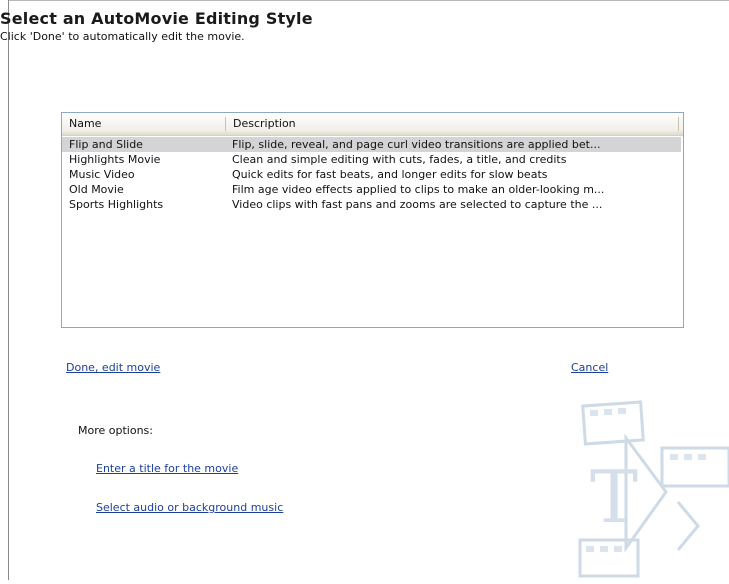 This screenshot has height=584, width=729. Describe the element at coordinates (167, 468) in the screenshot. I see `enter-title-link: Enter a title for the movie` at that location.